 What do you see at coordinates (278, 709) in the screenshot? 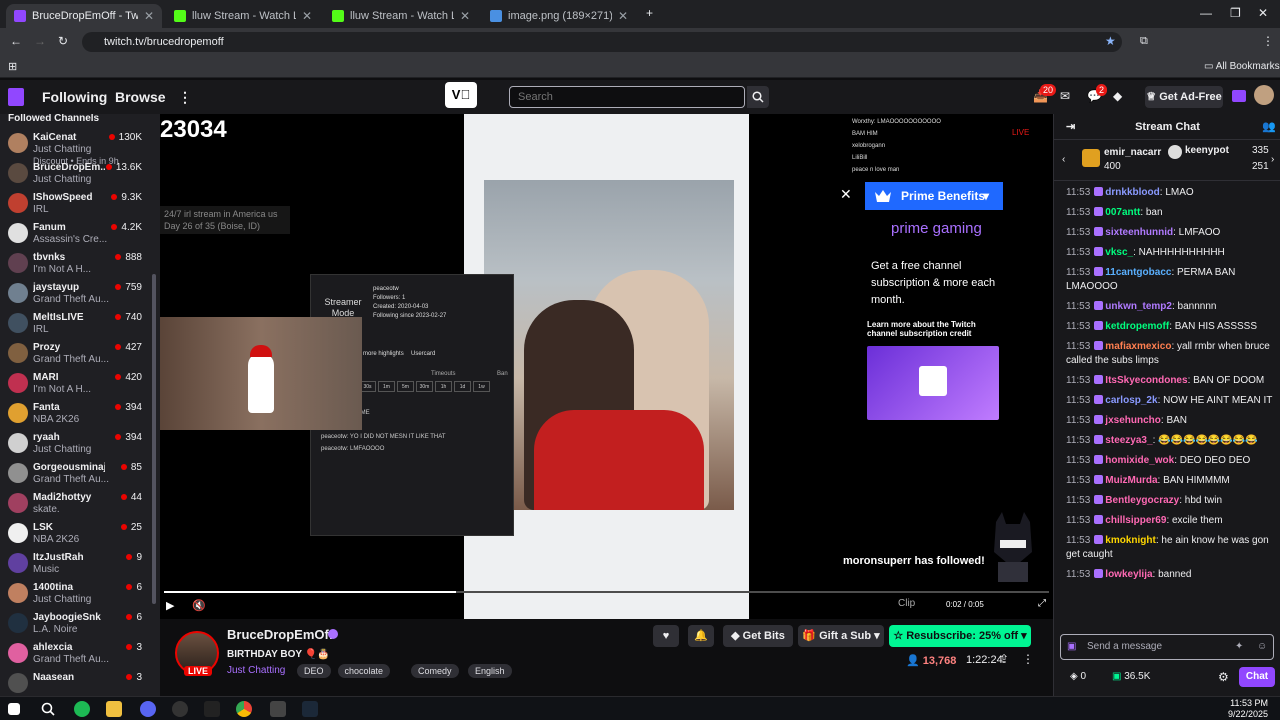
I see `capcut-icon` at bounding box center [278, 709].